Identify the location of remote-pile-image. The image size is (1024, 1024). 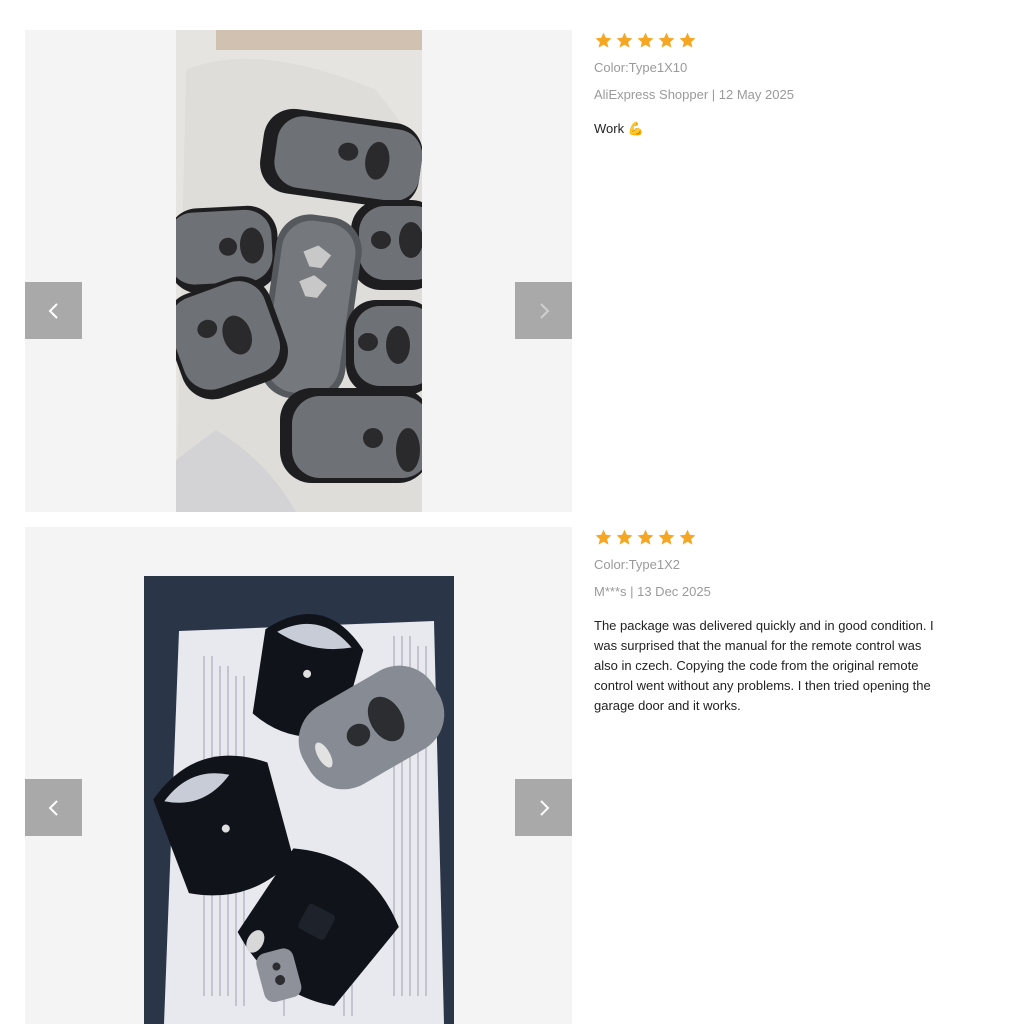
(299, 271).